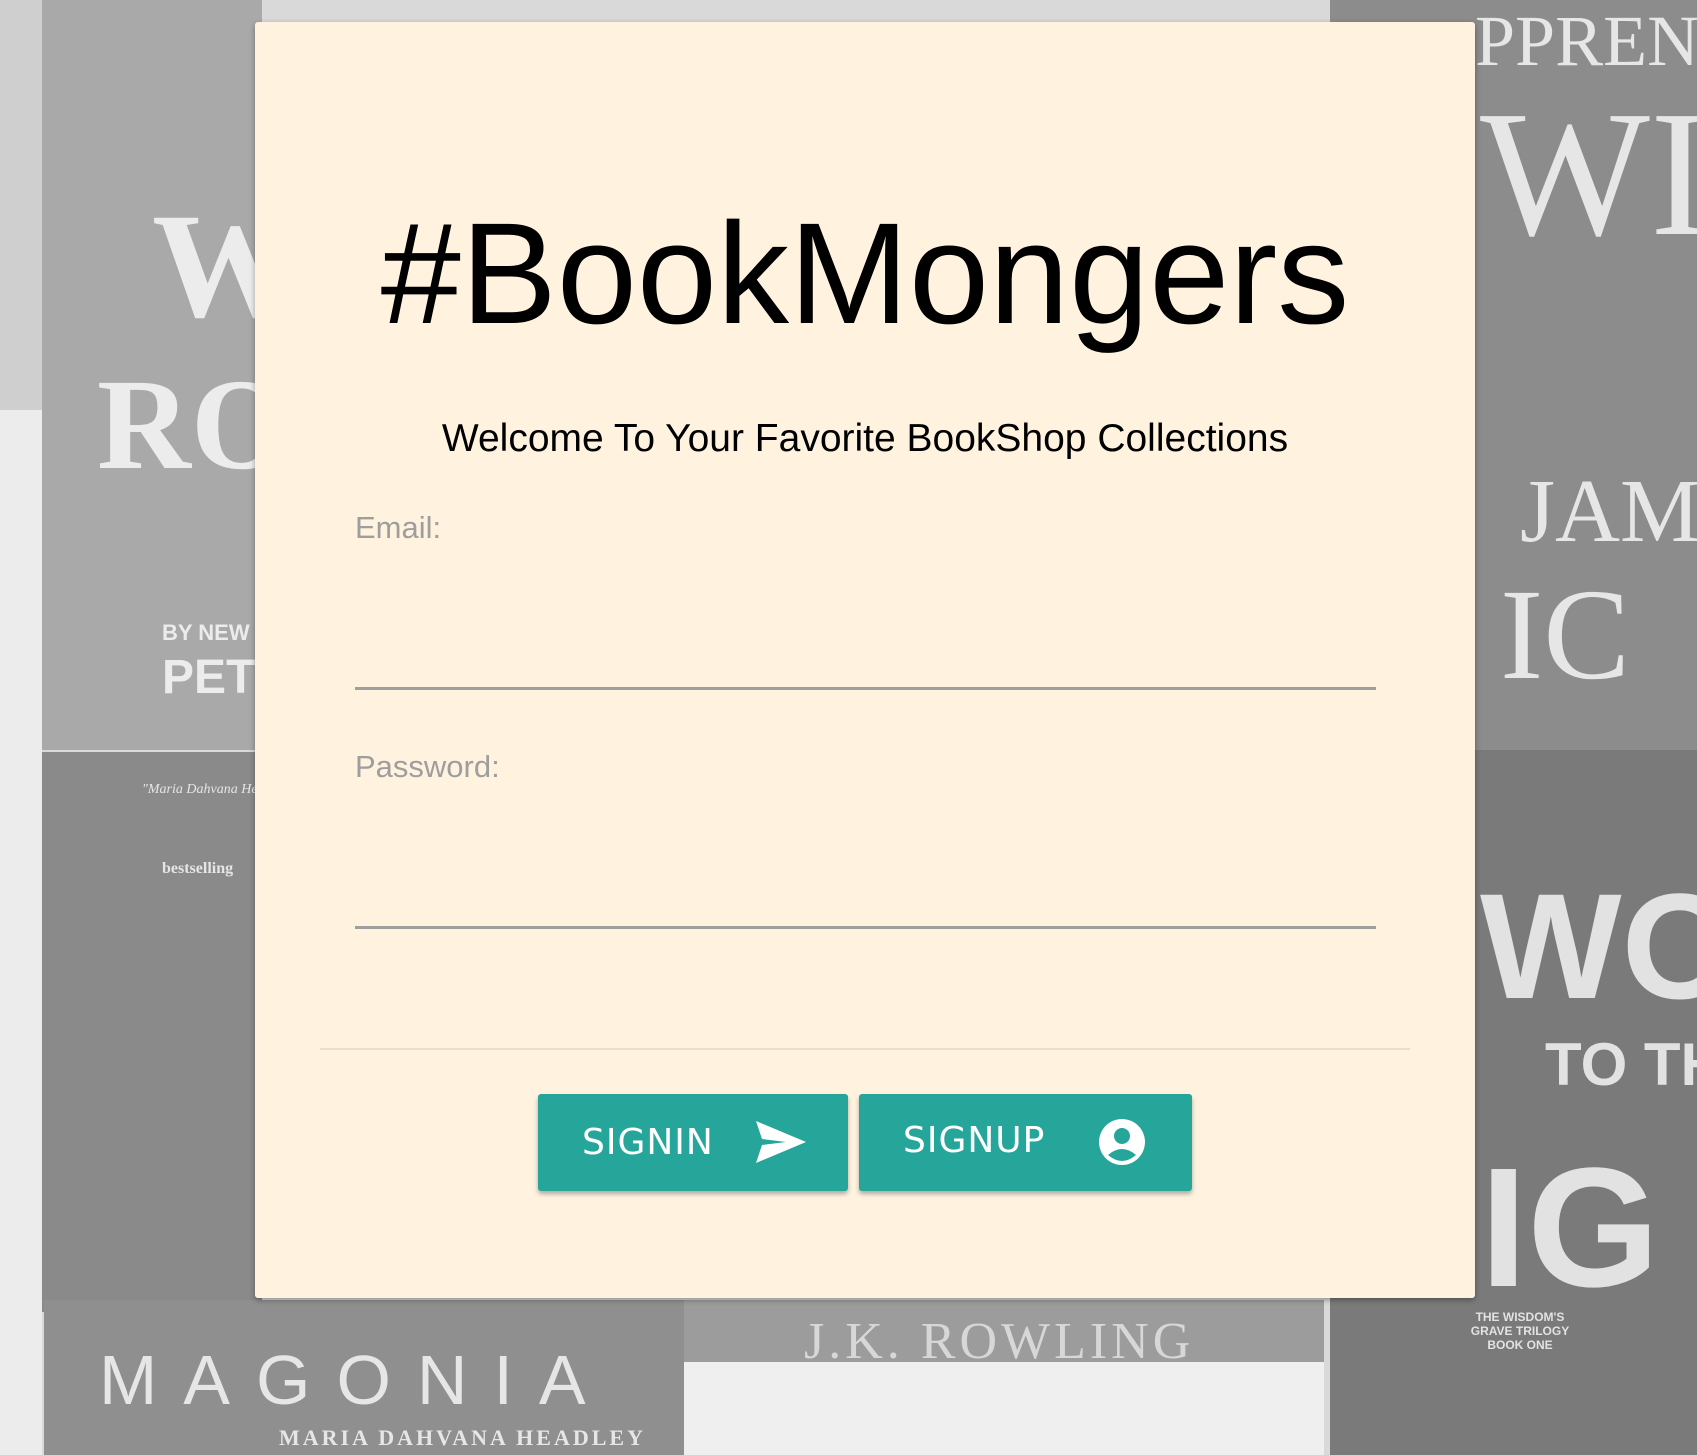  I want to click on cover-text: IC, so click(1565, 635).